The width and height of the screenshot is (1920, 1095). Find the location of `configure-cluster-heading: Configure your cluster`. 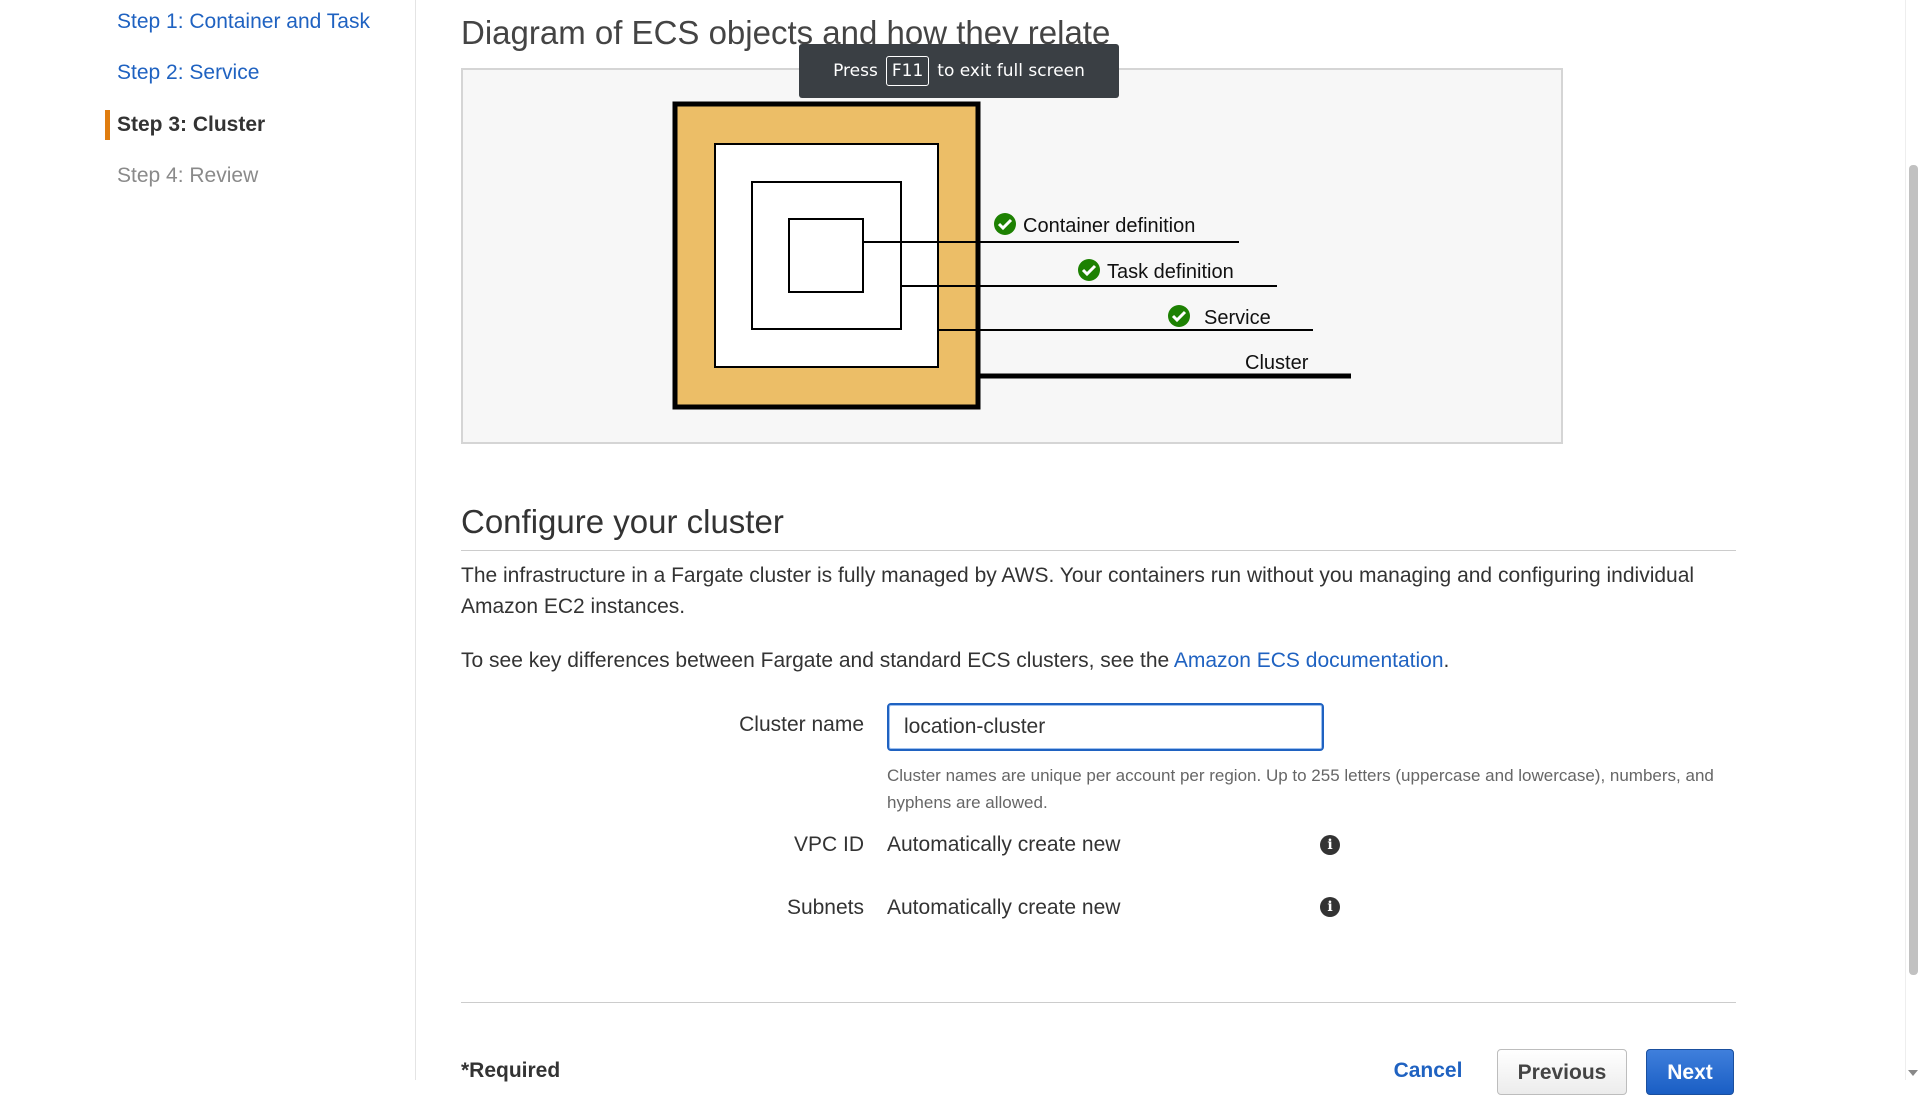

configure-cluster-heading: Configure your cluster is located at coordinates (622, 521).